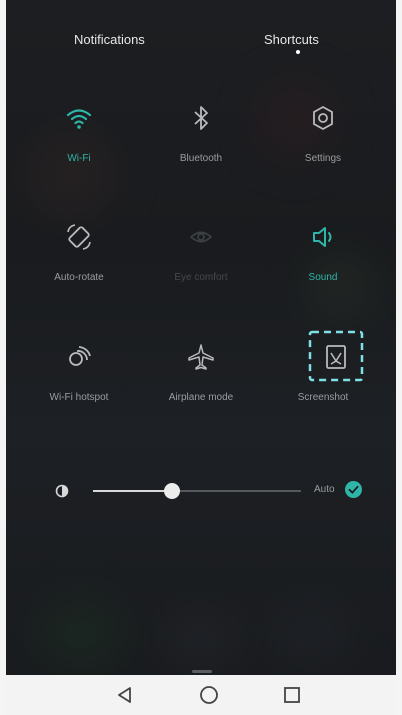 The width and height of the screenshot is (402, 715). What do you see at coordinates (125, 695) in the screenshot?
I see `back-icon` at bounding box center [125, 695].